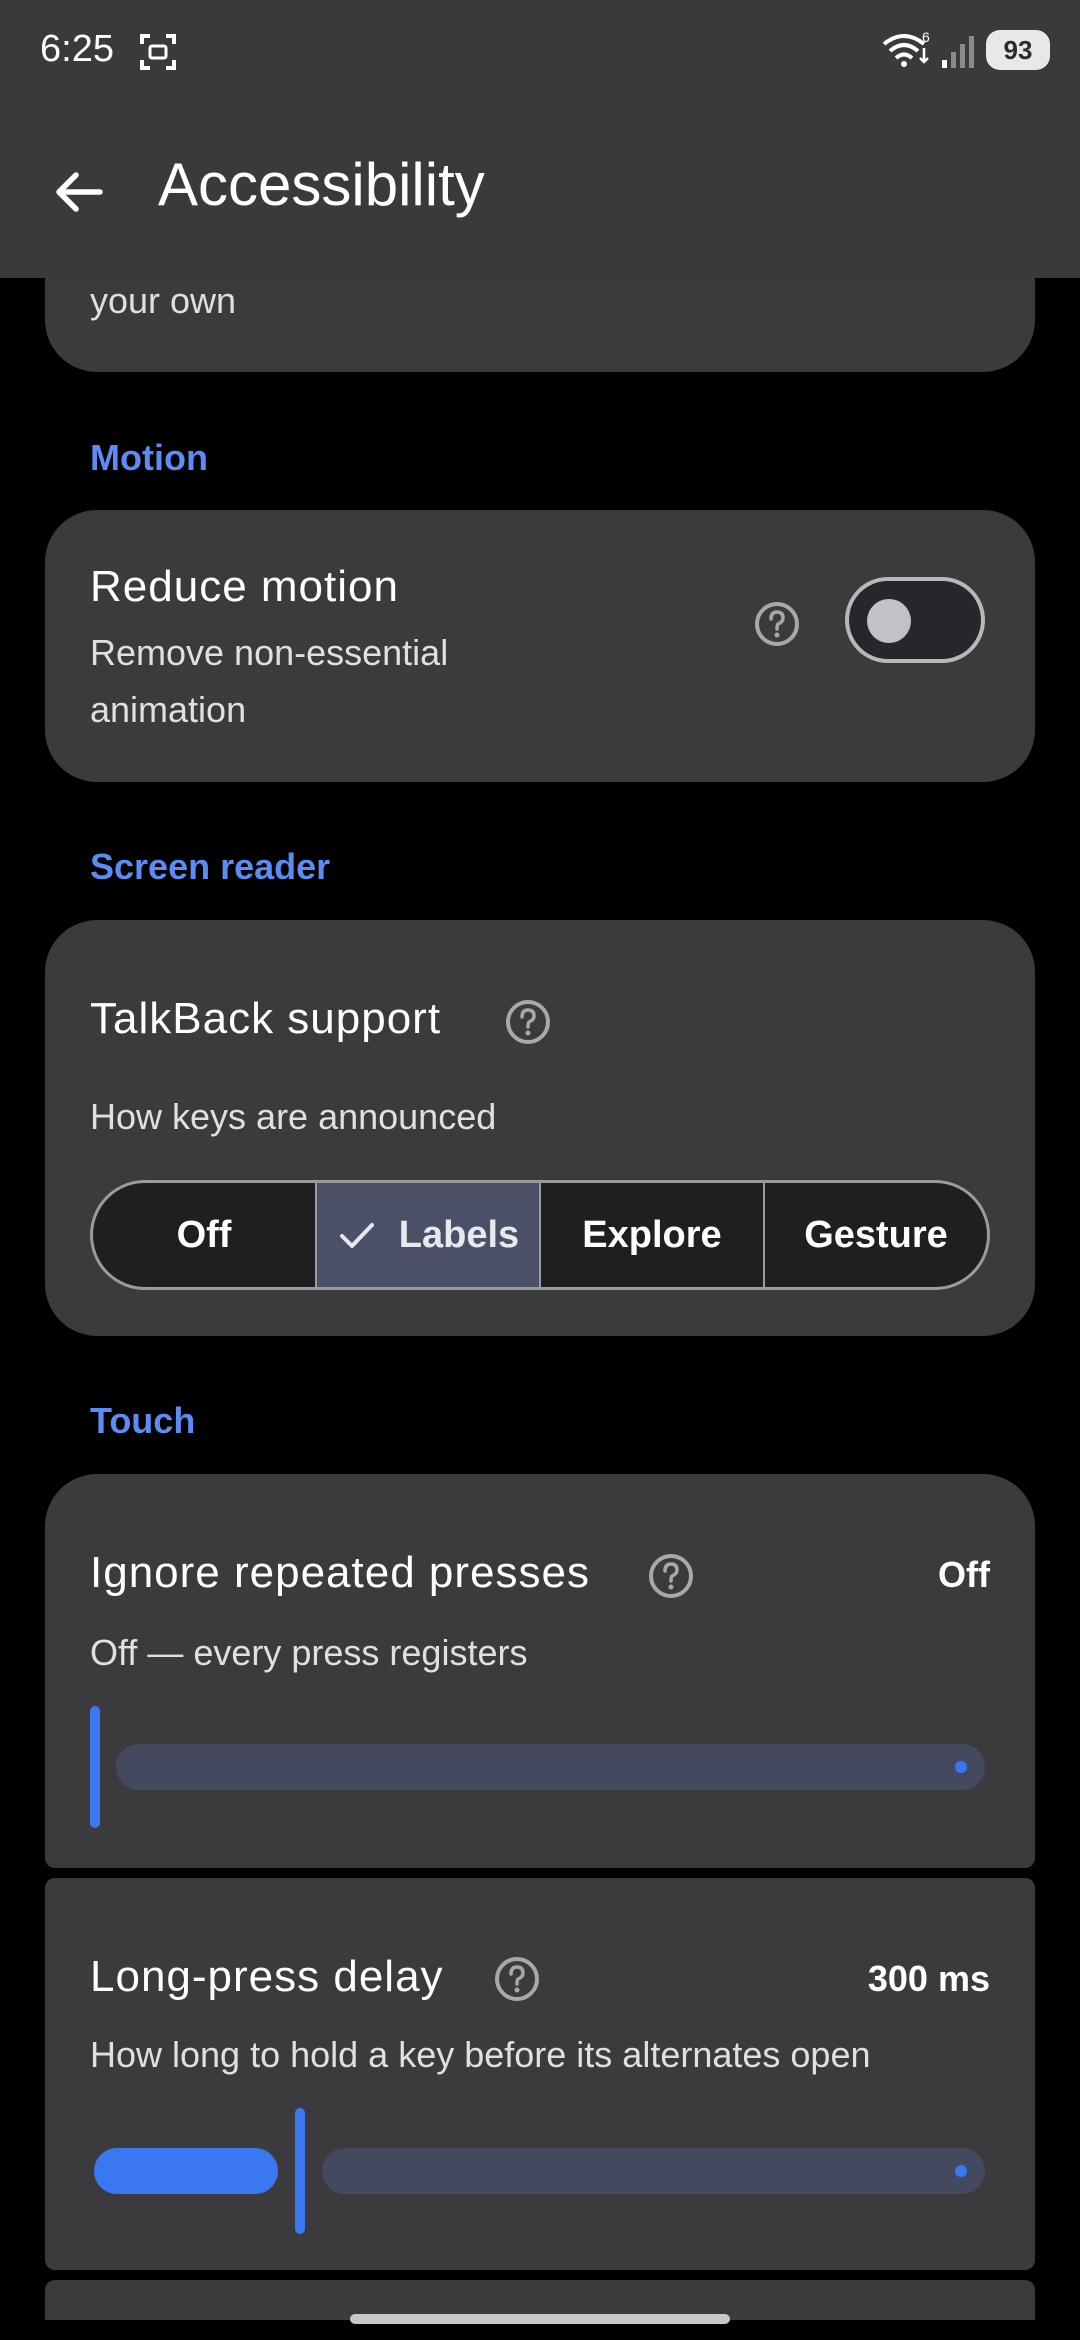 This screenshot has height=2340, width=1080. What do you see at coordinates (163, 300) in the screenshot?
I see `partial-card-text: your own` at bounding box center [163, 300].